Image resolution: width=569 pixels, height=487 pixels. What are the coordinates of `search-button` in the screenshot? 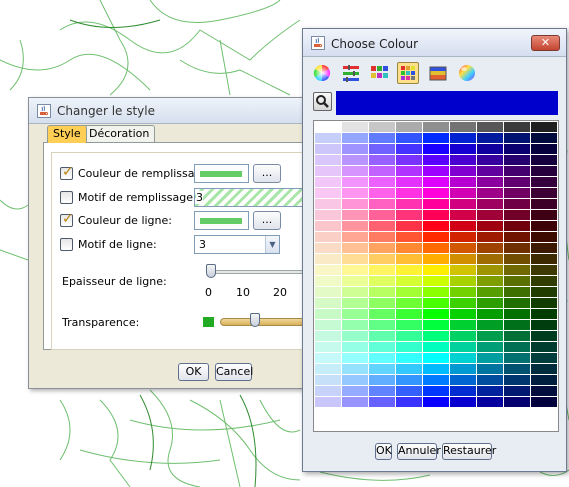 It's located at (322, 101).